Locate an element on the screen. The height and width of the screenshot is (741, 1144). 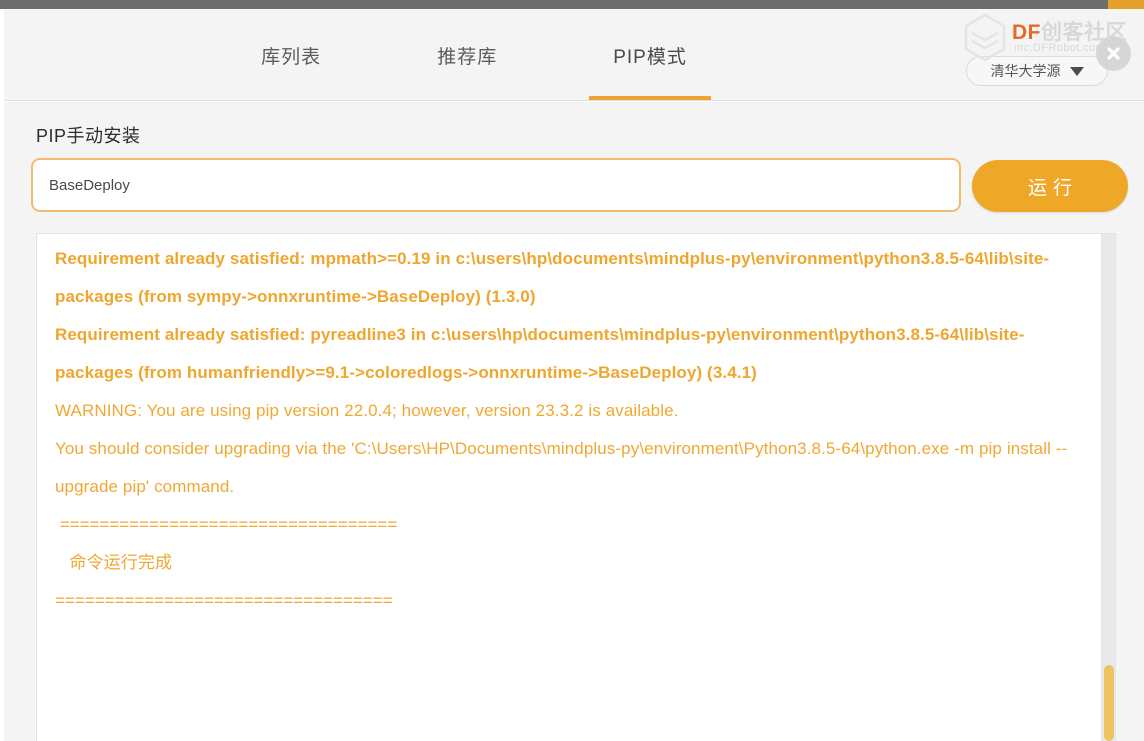
source-select-dropdown: 清华大学源 is located at coordinates (1037, 71).